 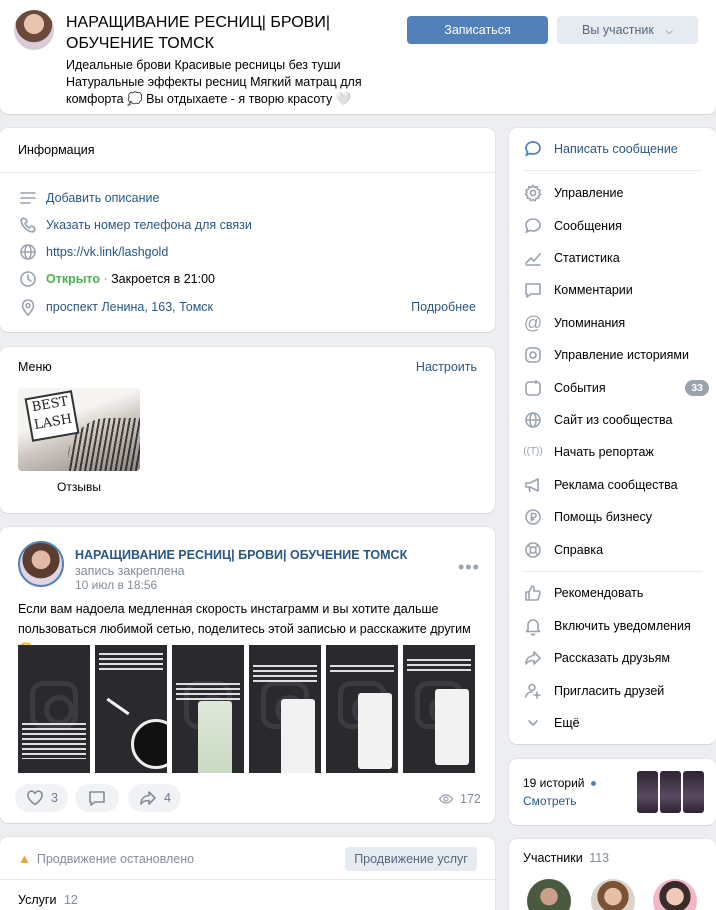 I want to click on sidebar-item-label: Комментарии, so click(x=593, y=290).